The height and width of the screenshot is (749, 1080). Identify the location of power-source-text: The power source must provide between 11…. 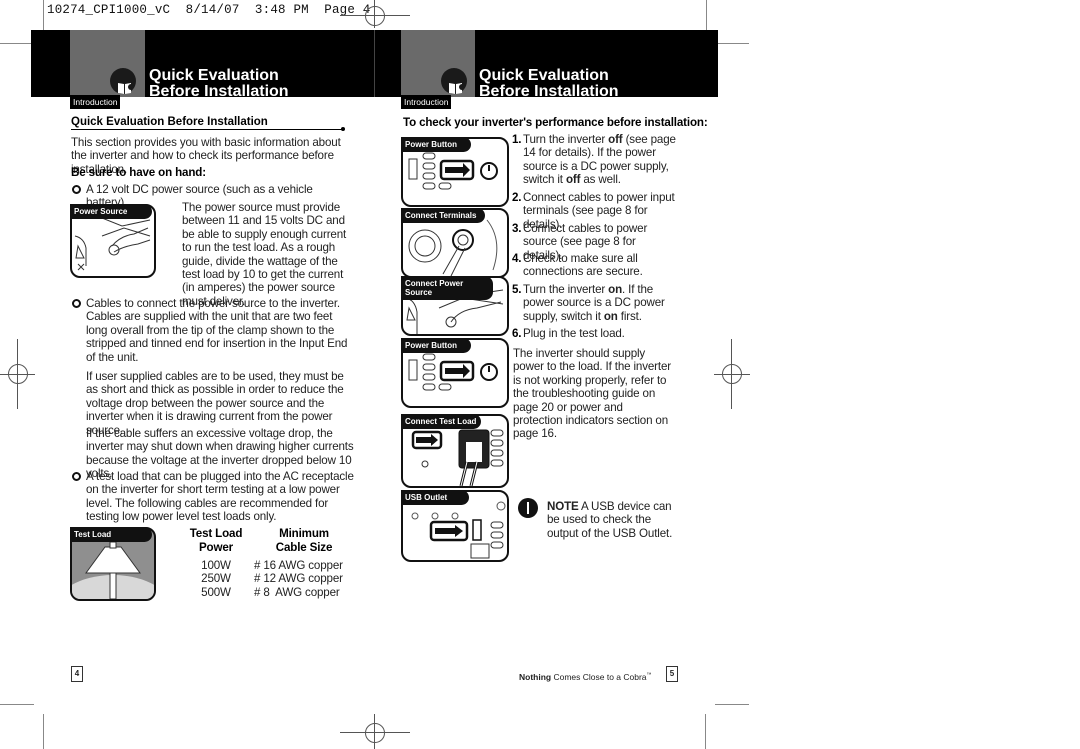
(264, 254).